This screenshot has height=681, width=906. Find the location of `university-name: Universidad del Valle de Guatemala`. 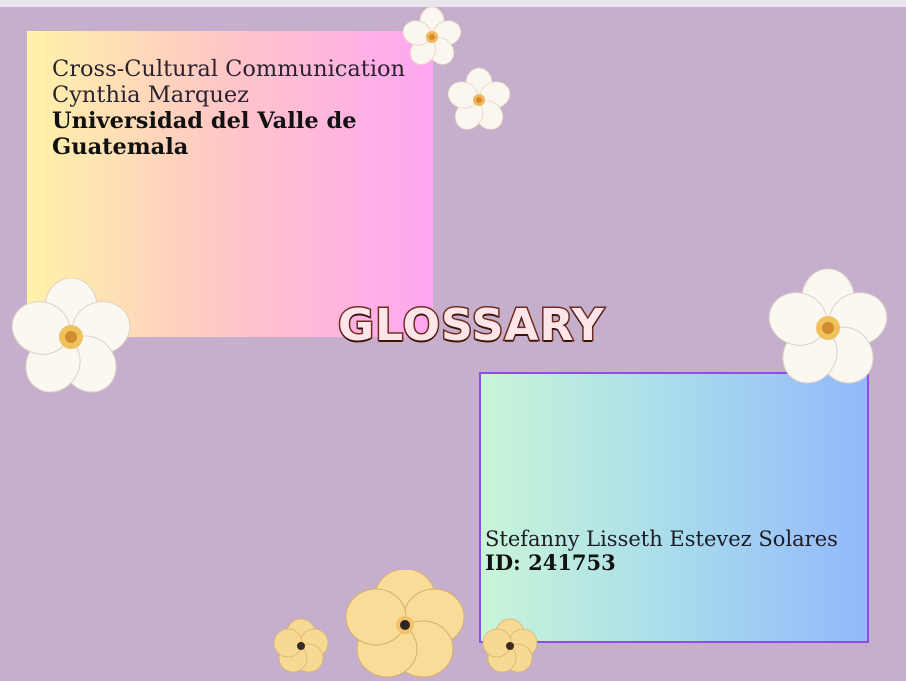

university-name: Universidad del Valle de Guatemala is located at coordinates (204, 134).